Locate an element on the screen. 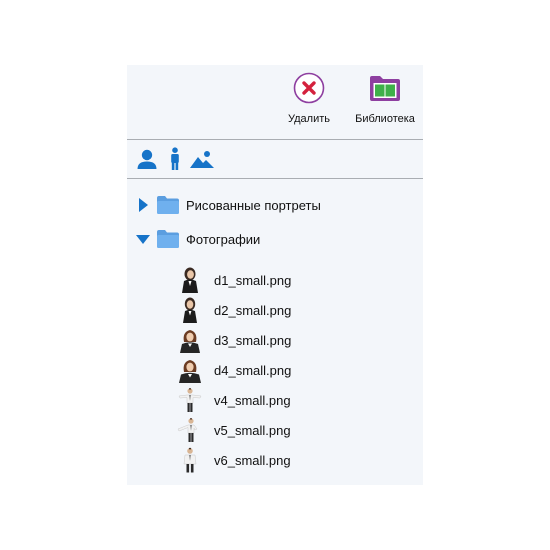  file-item-d4: d4_small.png is located at coordinates (234, 370).